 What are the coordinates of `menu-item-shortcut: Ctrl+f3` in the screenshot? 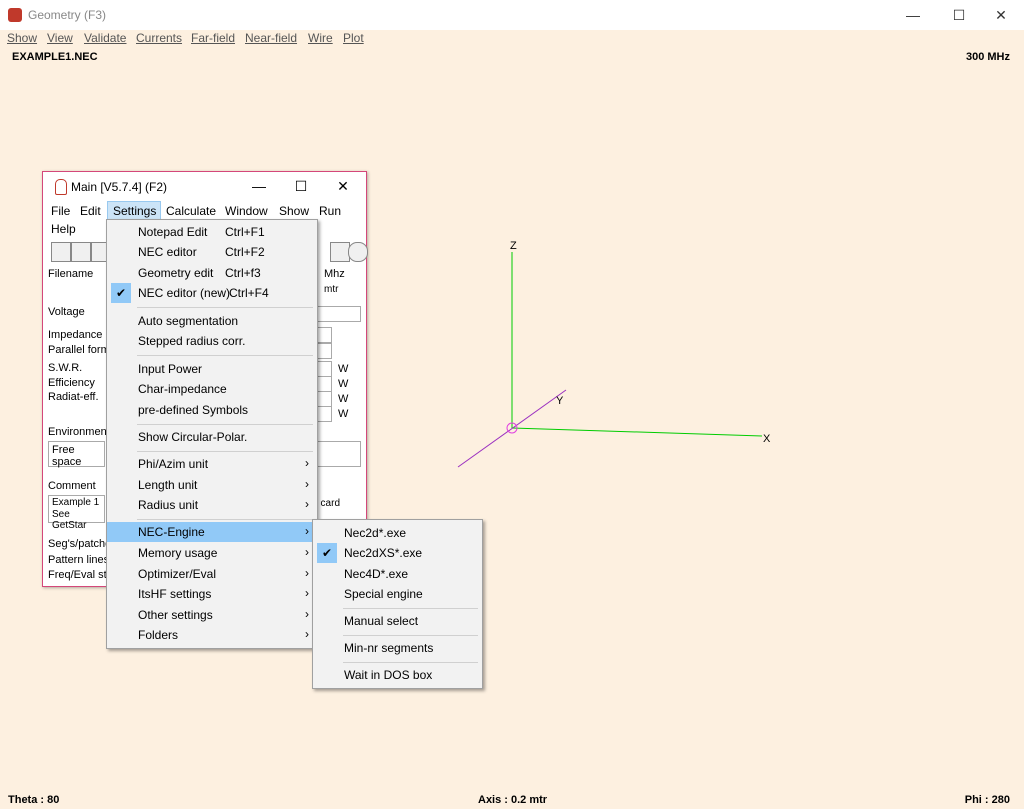 It's located at (243, 273).